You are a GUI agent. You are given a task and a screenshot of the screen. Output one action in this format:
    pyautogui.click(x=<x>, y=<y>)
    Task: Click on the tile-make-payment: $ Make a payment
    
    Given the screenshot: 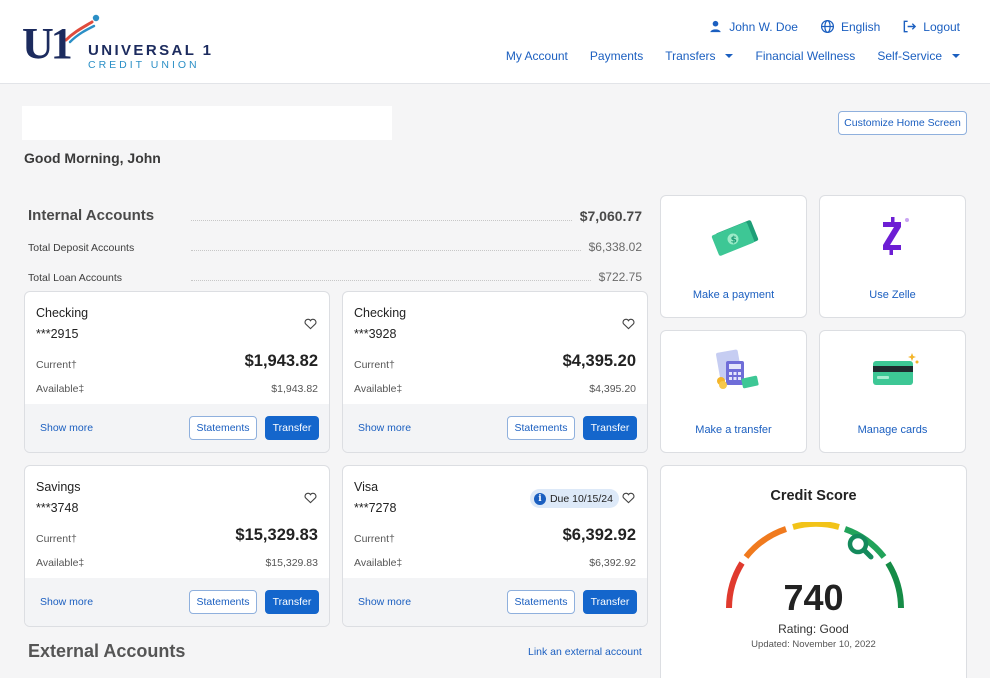 What is the action you would take?
    pyautogui.click(x=733, y=256)
    